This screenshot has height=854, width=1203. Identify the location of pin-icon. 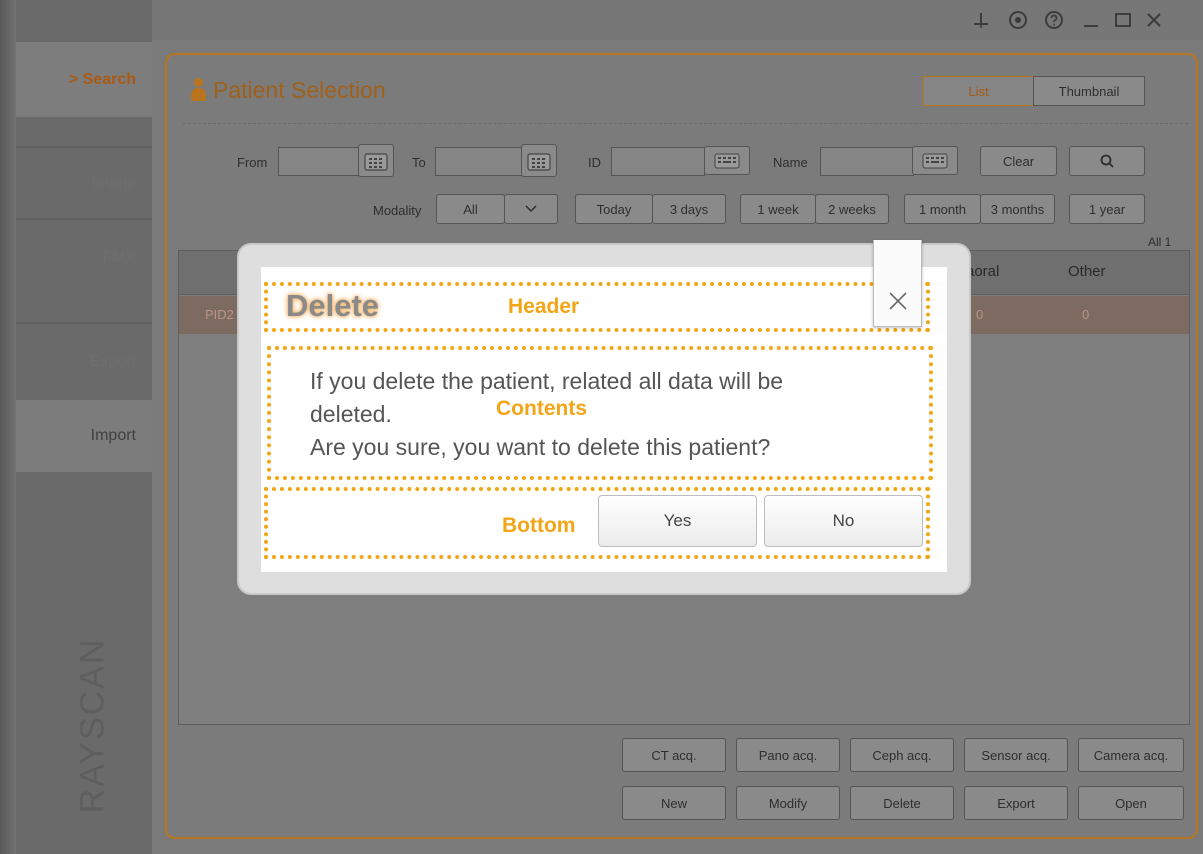
(981, 20).